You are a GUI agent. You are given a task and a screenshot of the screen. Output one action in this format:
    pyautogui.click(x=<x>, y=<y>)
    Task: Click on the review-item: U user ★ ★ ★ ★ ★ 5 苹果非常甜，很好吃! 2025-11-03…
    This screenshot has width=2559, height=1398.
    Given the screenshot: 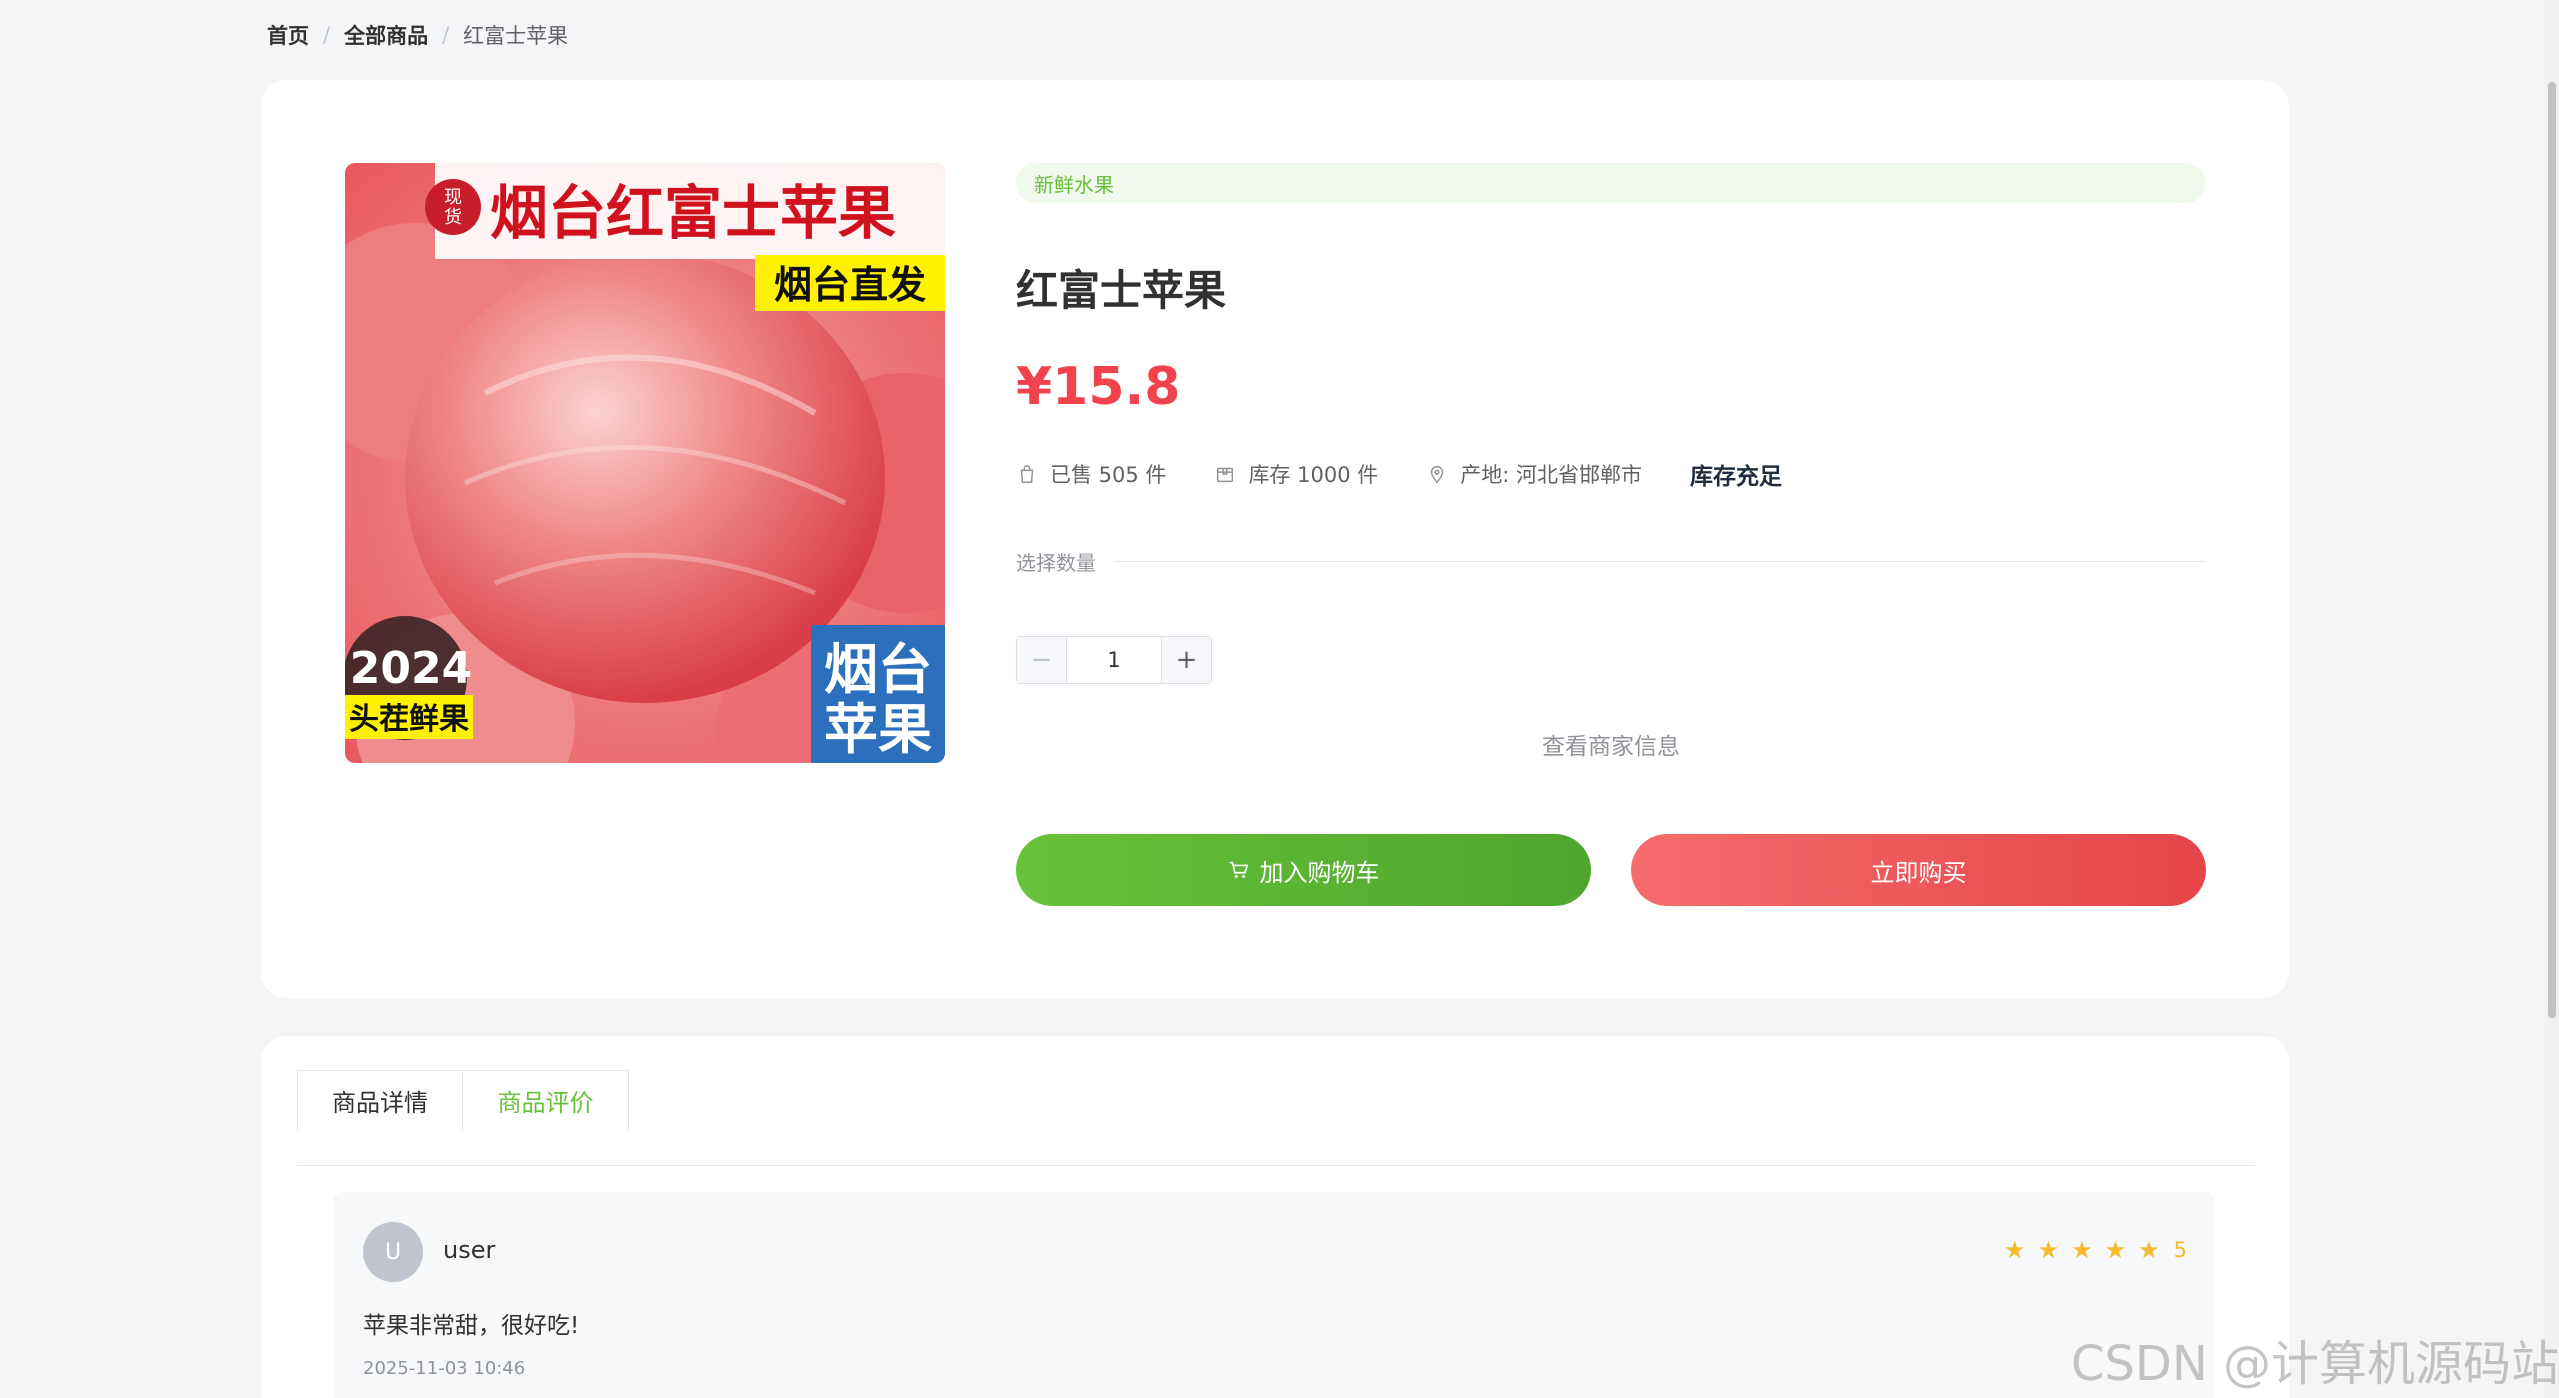 What is the action you would take?
    pyautogui.click(x=1274, y=1295)
    